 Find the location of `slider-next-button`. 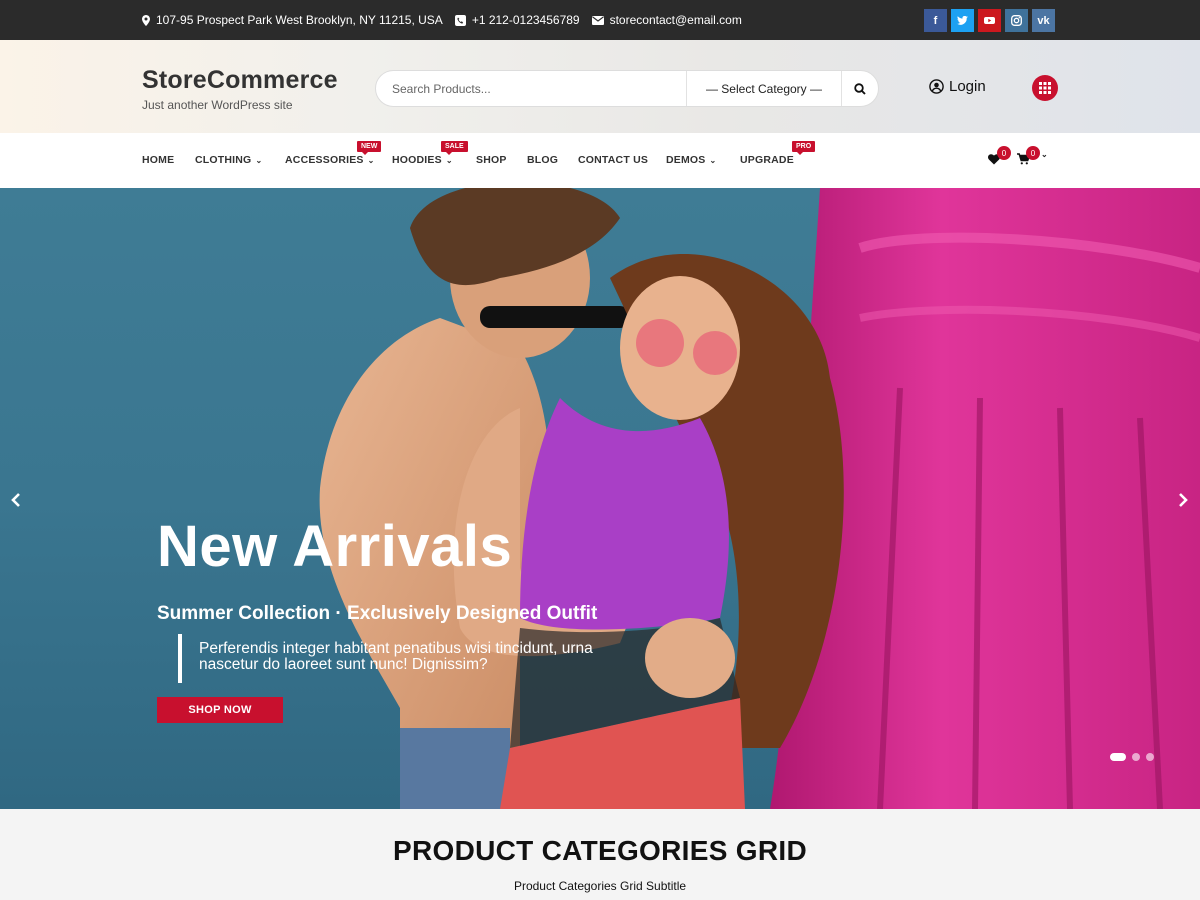

slider-next-button is located at coordinates (1183, 500).